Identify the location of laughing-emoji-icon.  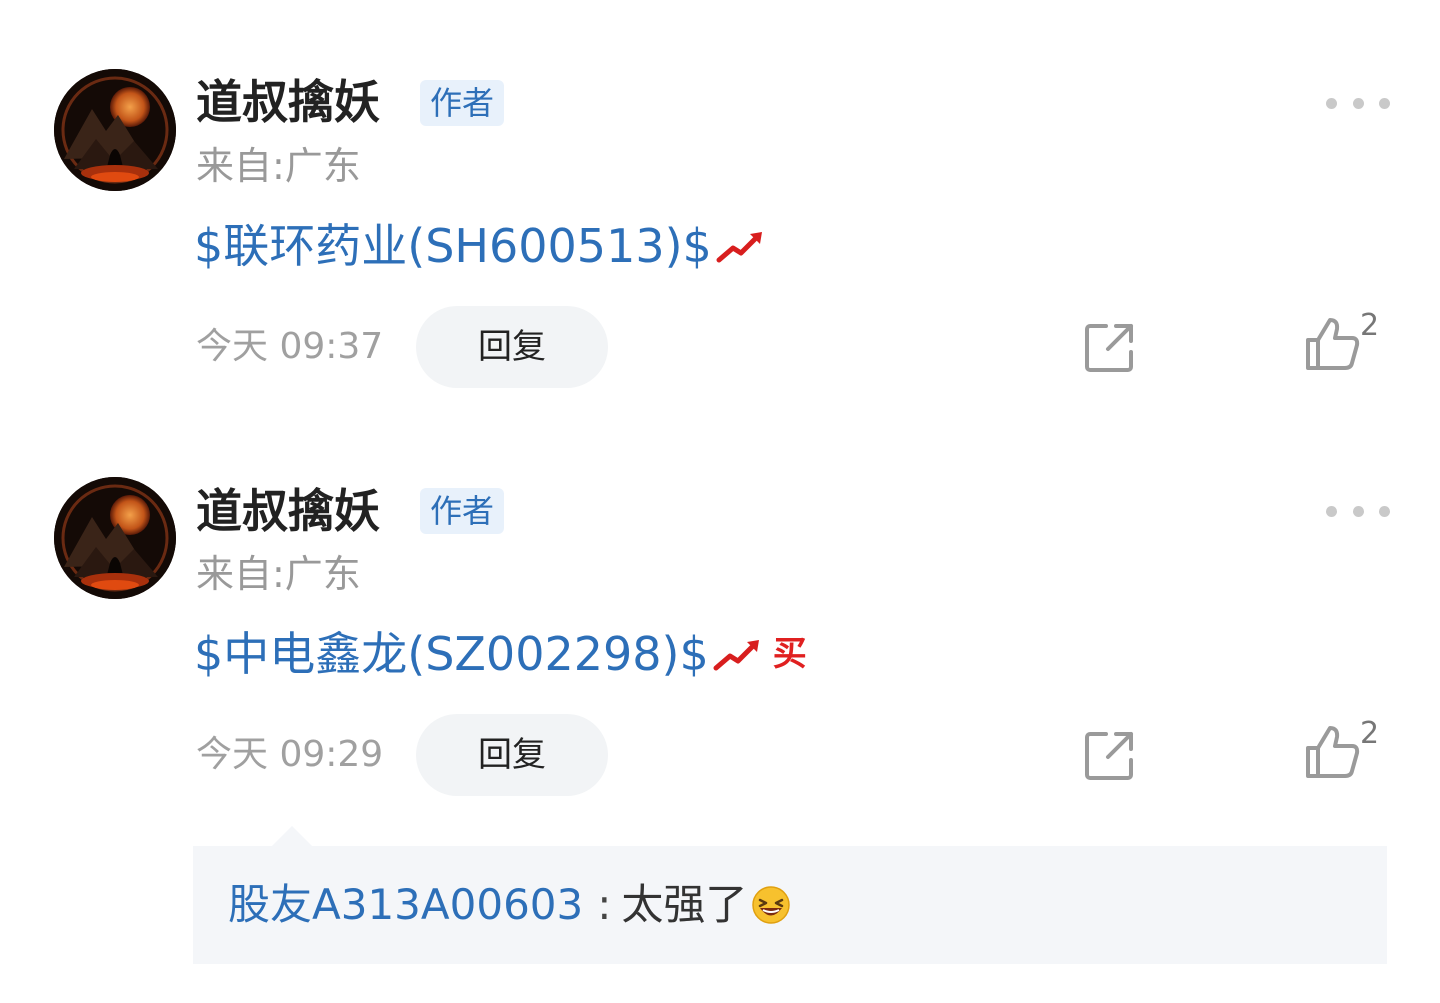
(771, 905).